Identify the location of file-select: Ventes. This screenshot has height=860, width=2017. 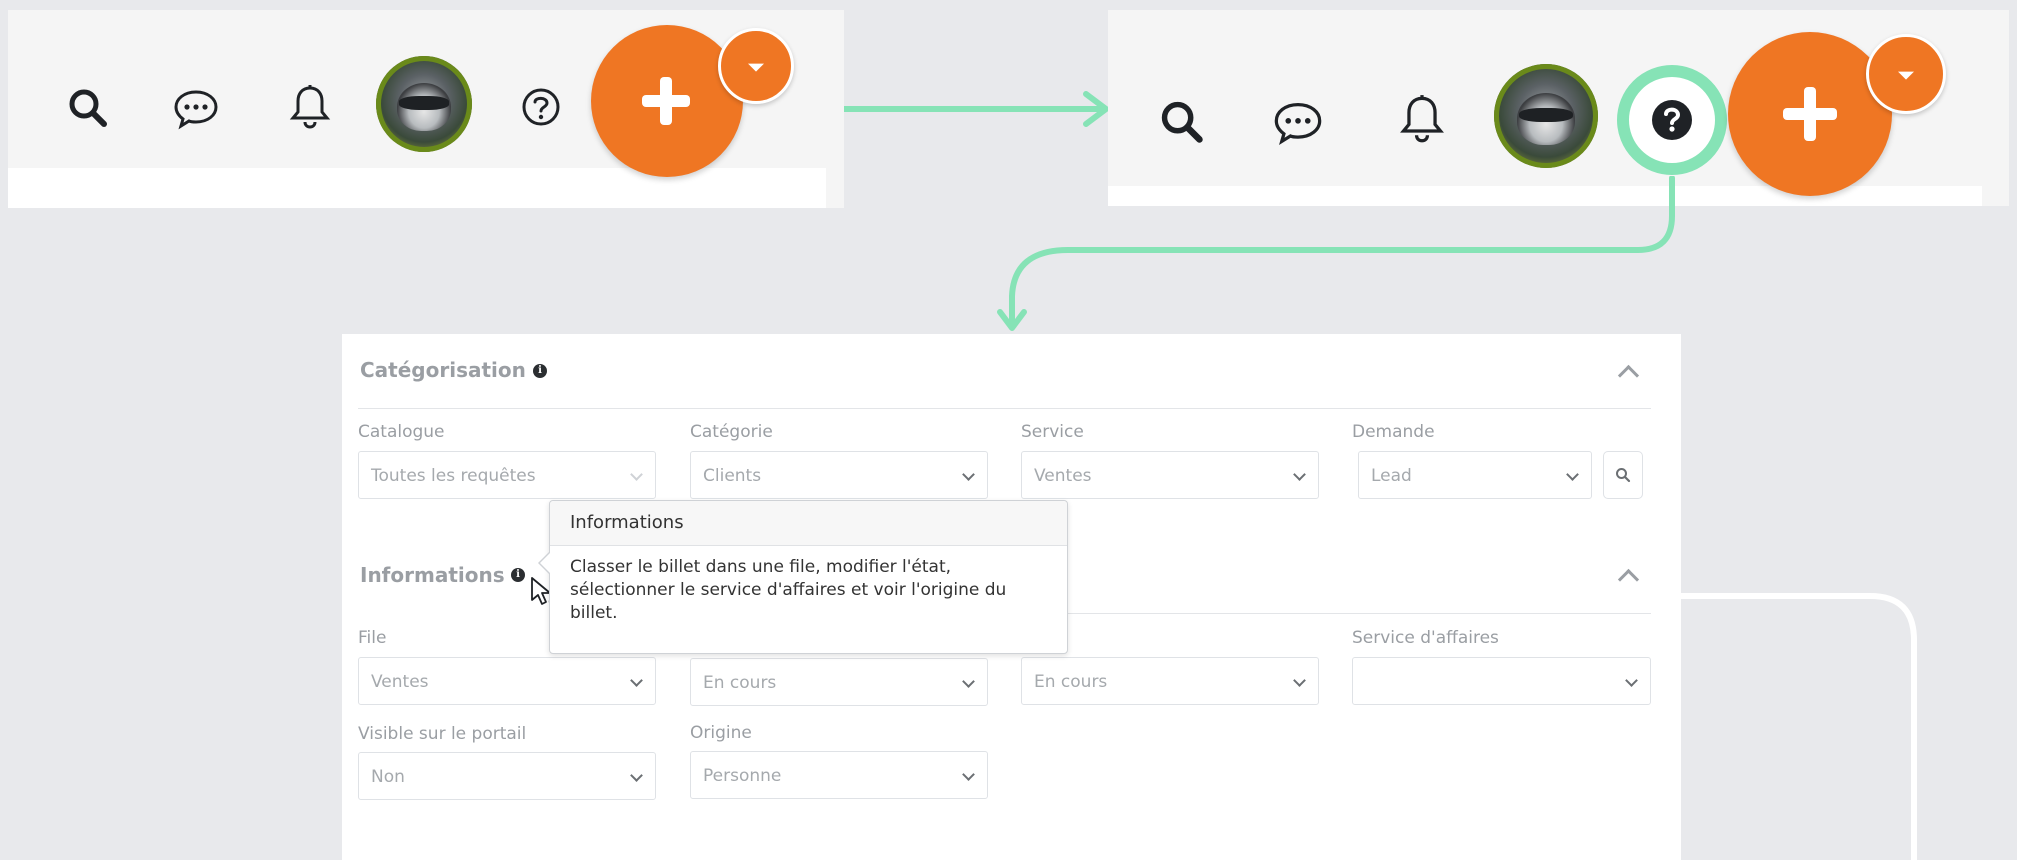
(507, 681).